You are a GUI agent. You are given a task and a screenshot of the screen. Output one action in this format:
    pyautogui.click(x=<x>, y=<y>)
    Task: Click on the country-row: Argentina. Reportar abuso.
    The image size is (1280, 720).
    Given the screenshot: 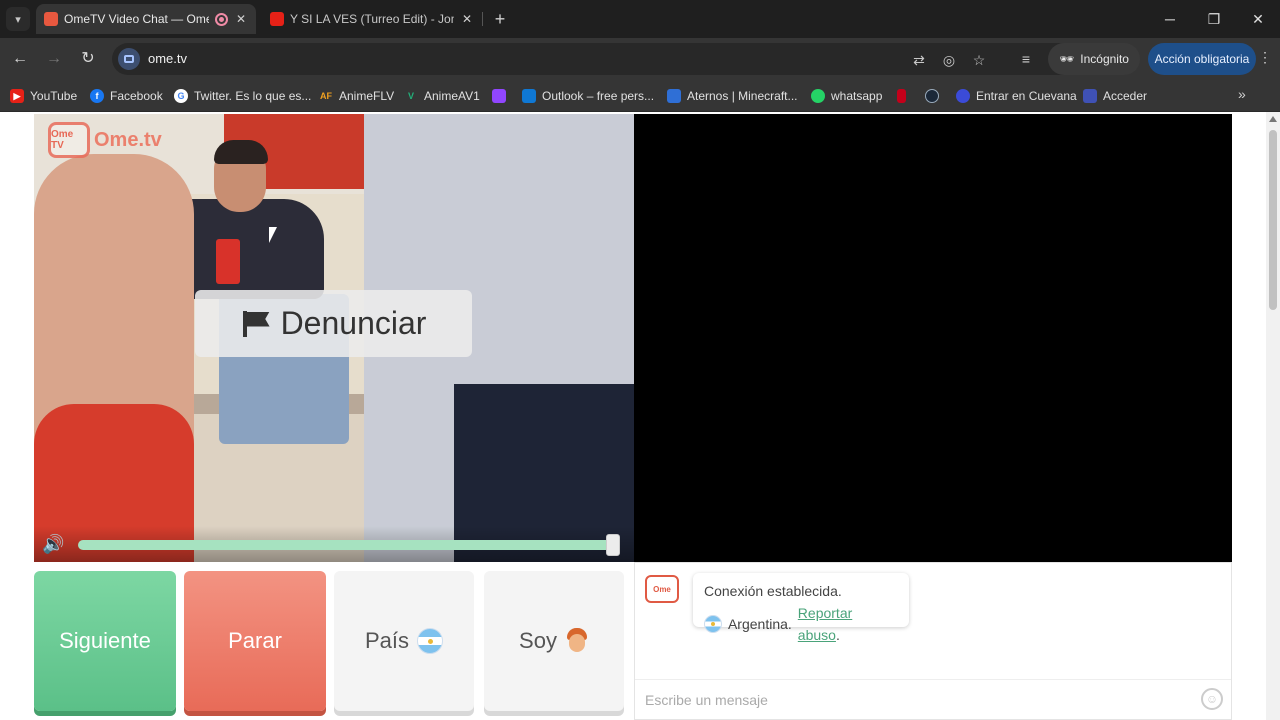 What is the action you would take?
    pyautogui.click(x=801, y=624)
    